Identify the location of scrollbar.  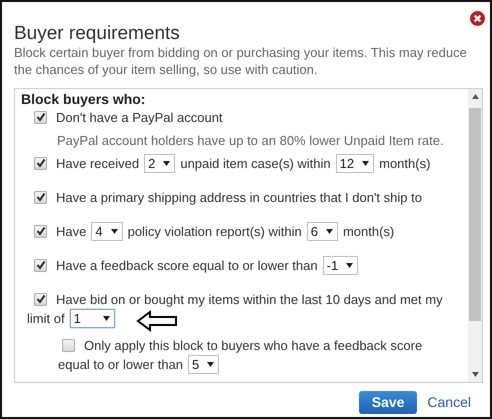
(475, 235).